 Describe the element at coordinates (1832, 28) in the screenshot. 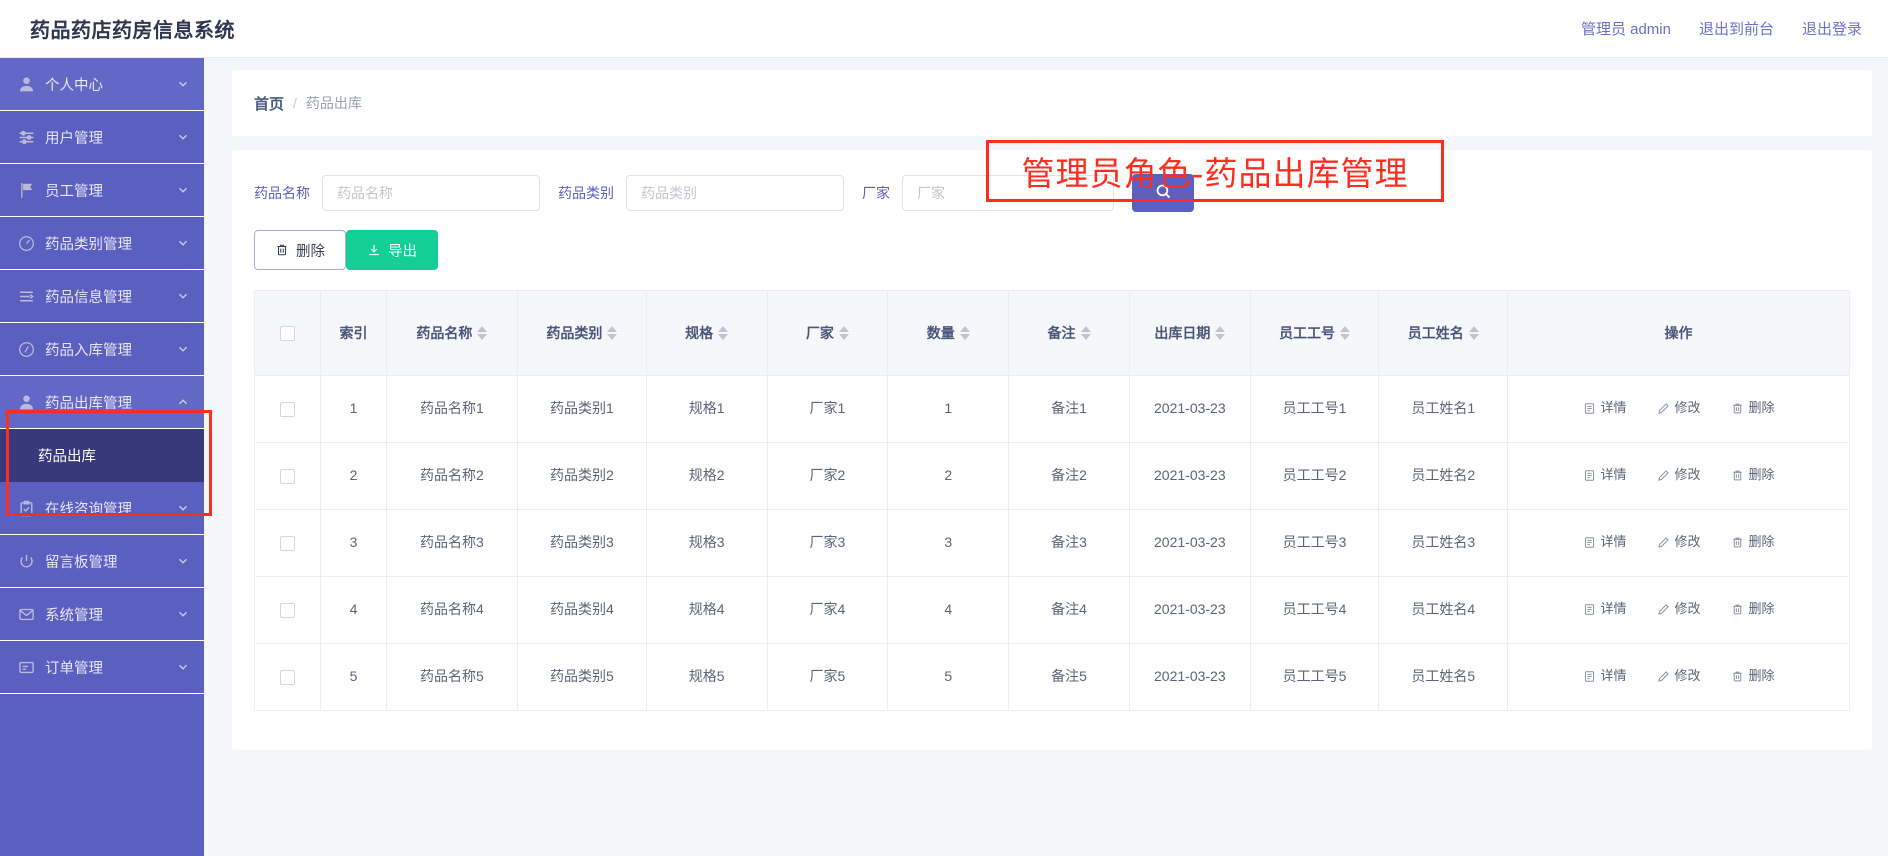

I see `logout-link: 退出登录` at that location.